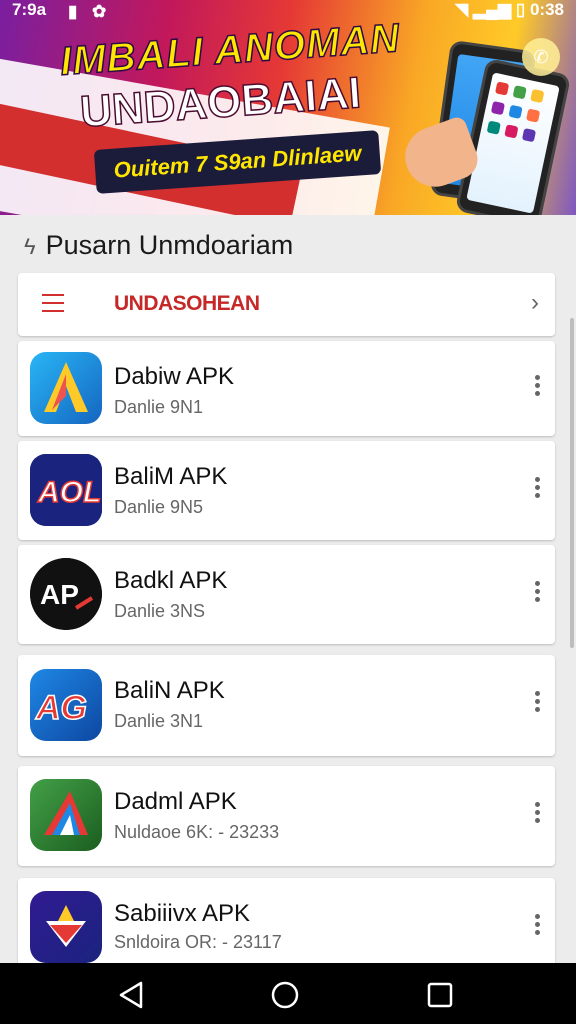  I want to click on app-icon: AOL, so click(66, 490).